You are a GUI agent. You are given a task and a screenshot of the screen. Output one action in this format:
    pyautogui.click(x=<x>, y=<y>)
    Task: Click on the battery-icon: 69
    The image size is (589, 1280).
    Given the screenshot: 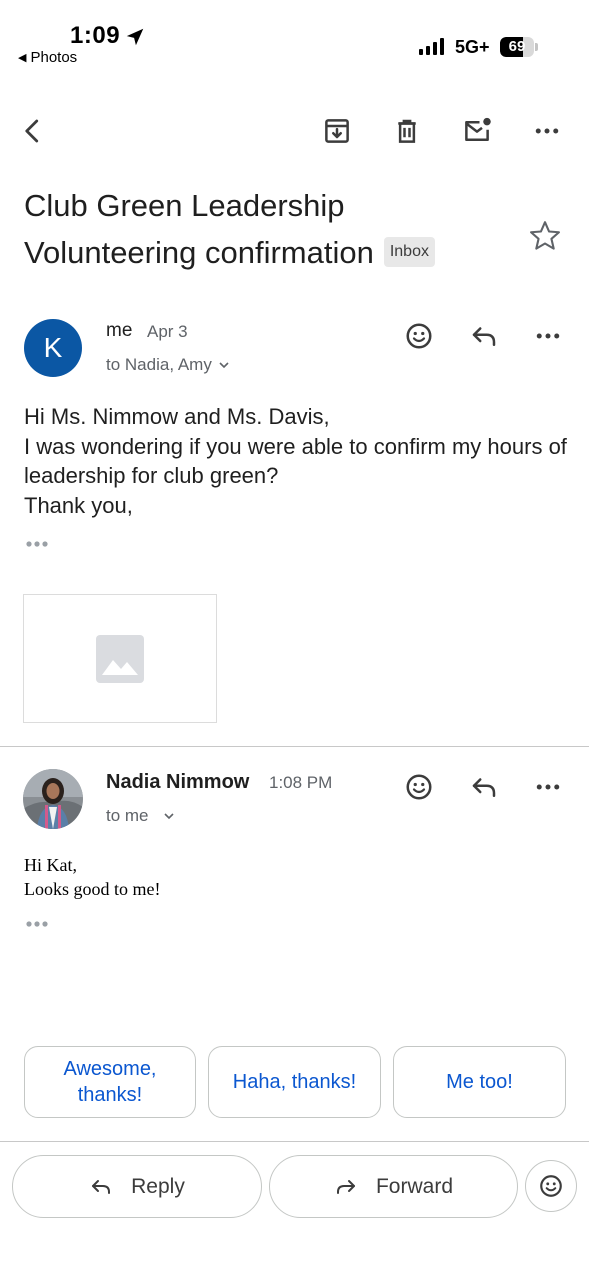 What is the action you would take?
    pyautogui.click(x=519, y=47)
    